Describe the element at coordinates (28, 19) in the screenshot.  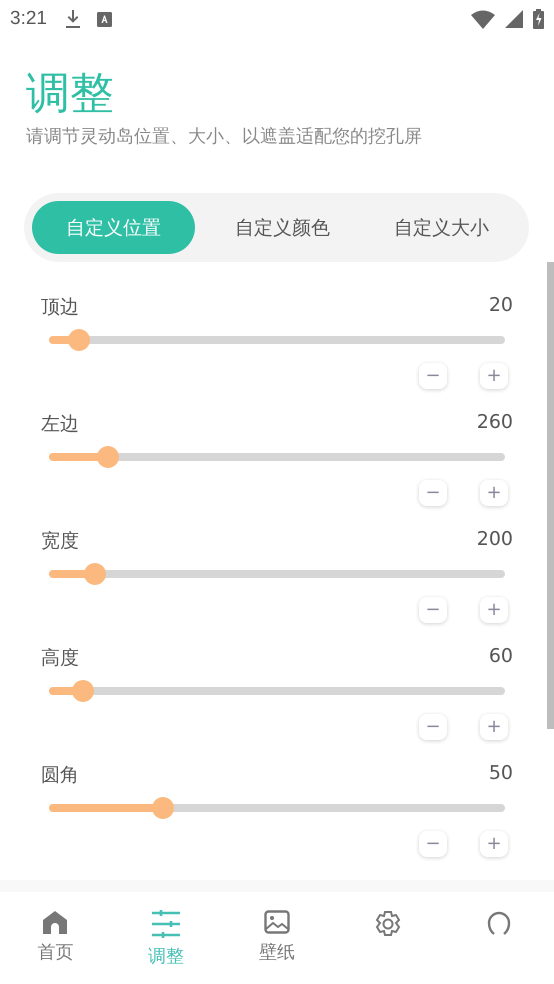
I see `status-time: 3:21` at that location.